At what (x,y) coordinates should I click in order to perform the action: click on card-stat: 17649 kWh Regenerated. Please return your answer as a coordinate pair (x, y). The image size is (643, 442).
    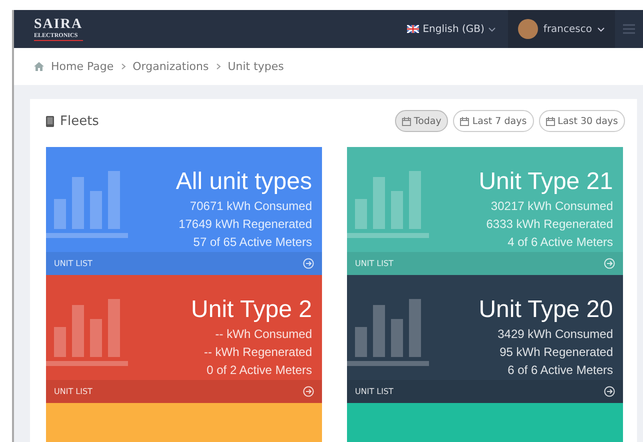
    Looking at the image, I should click on (245, 224).